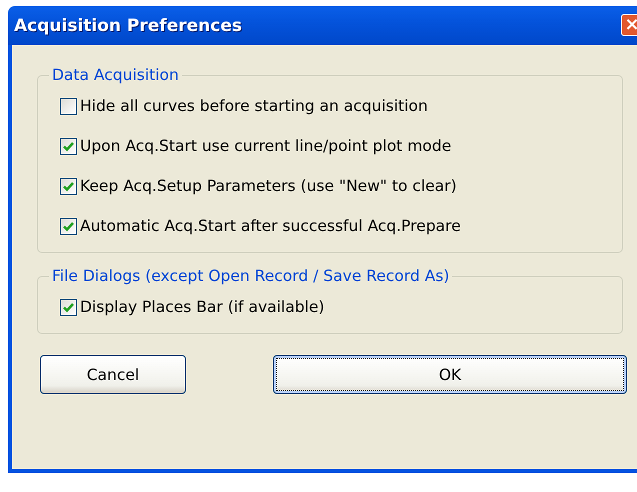 This screenshot has width=637, height=492. What do you see at coordinates (450, 374) in the screenshot?
I see `dialog-button: OK` at bounding box center [450, 374].